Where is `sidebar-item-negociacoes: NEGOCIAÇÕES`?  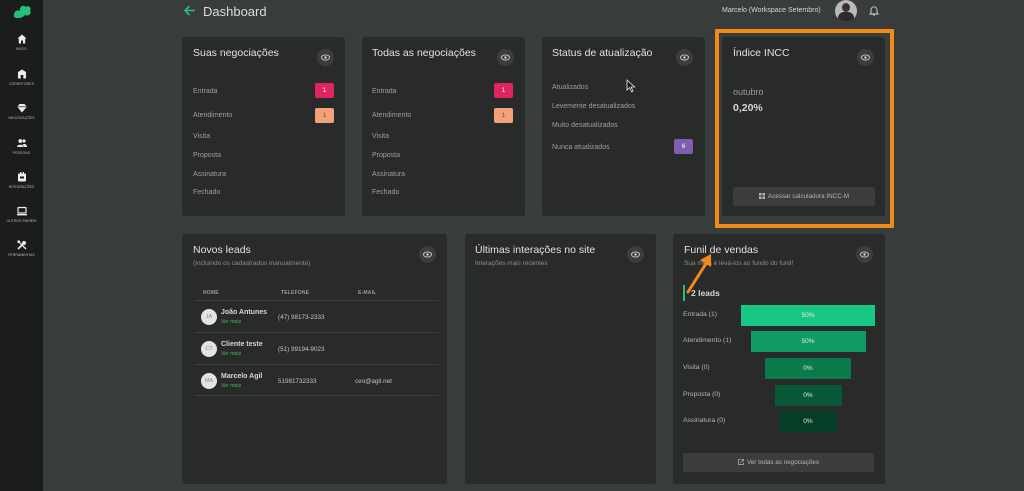
sidebar-item-negociacoes: NEGOCIAÇÕES is located at coordinates (21, 111).